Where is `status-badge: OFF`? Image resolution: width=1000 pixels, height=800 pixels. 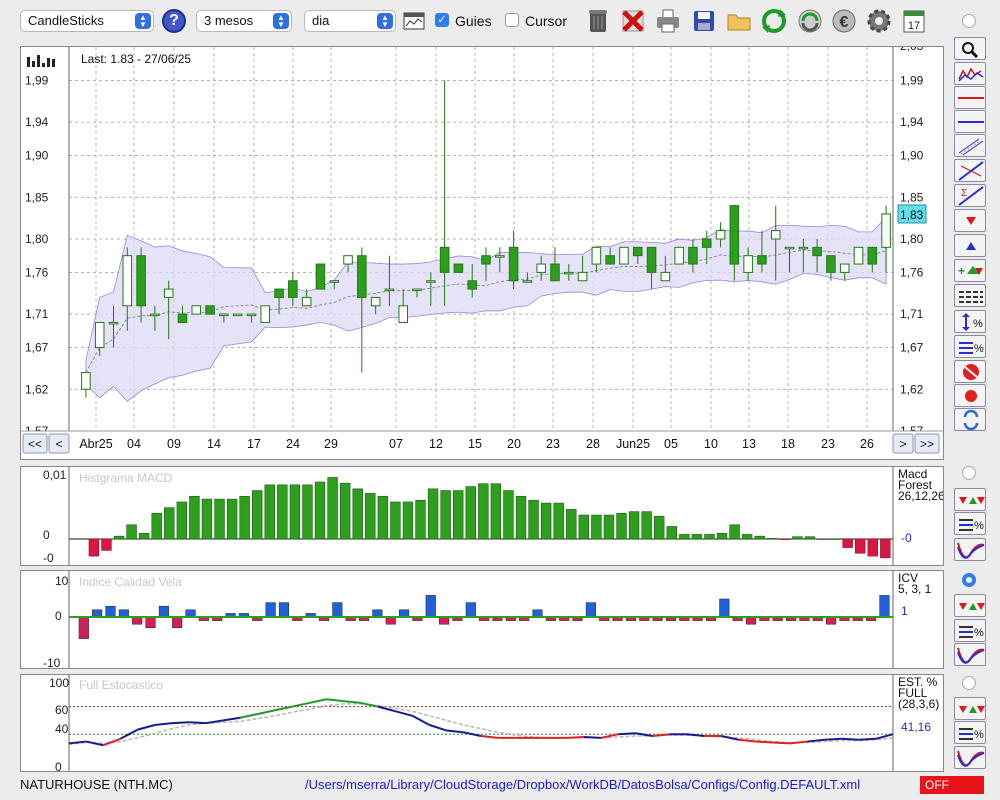
status-badge: OFF is located at coordinates (952, 785).